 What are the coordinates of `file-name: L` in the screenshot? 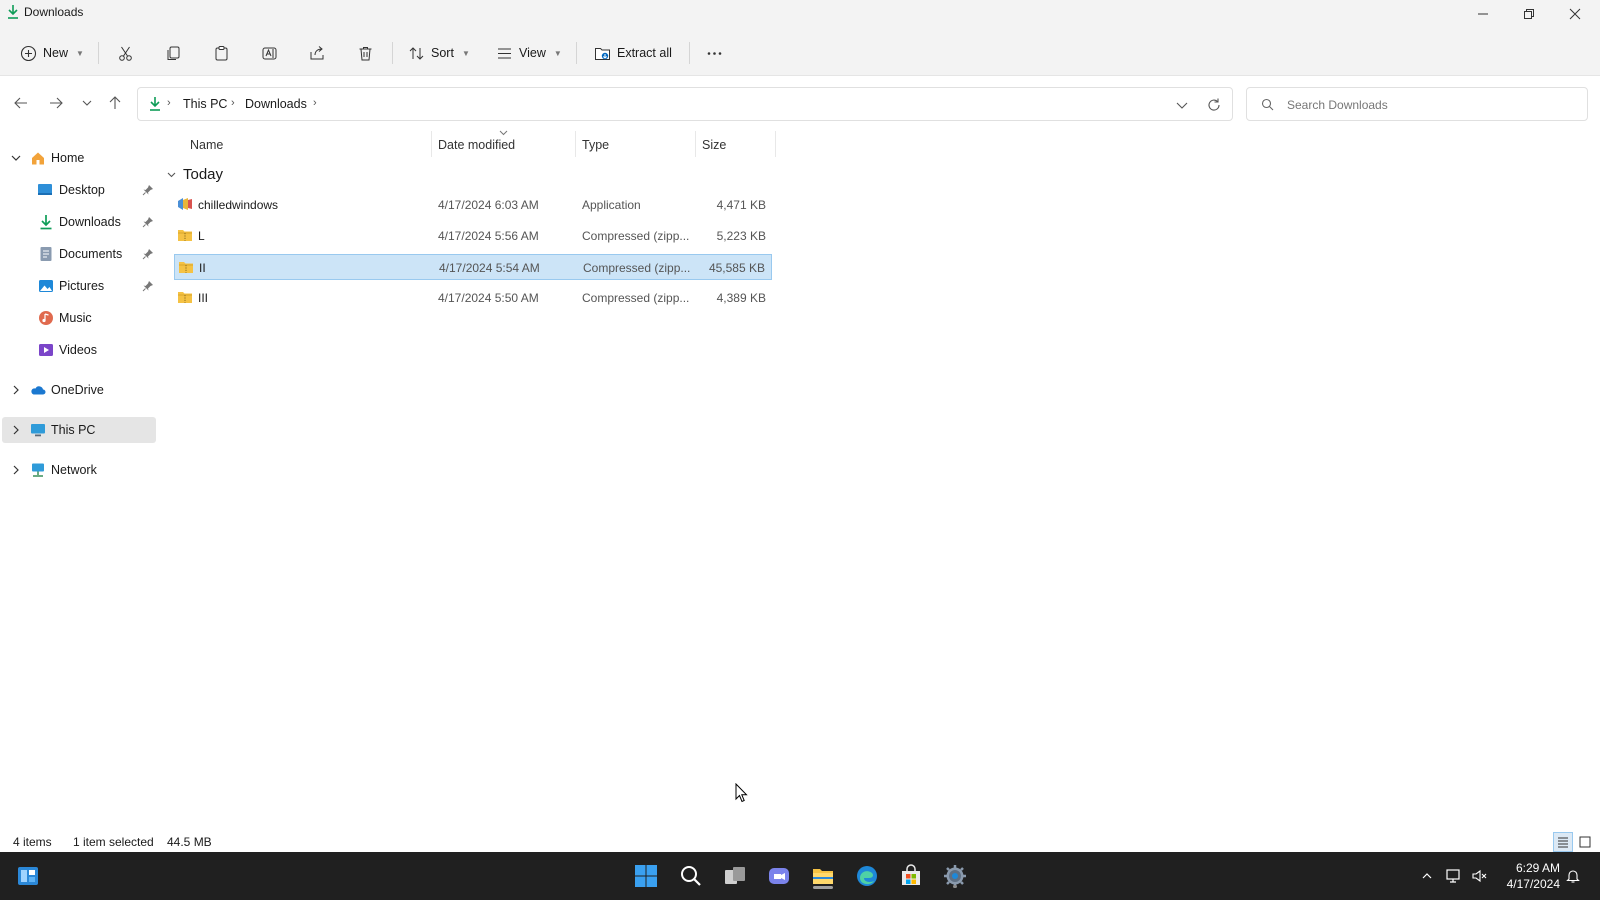 It's located at (201, 236).